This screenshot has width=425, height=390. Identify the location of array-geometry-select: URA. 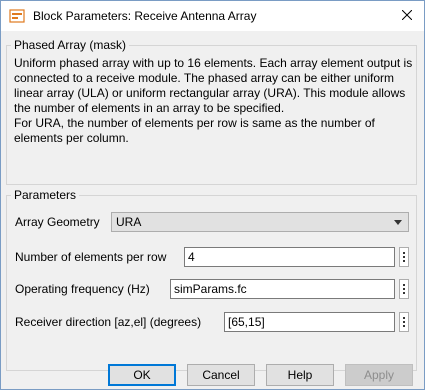
(260, 222).